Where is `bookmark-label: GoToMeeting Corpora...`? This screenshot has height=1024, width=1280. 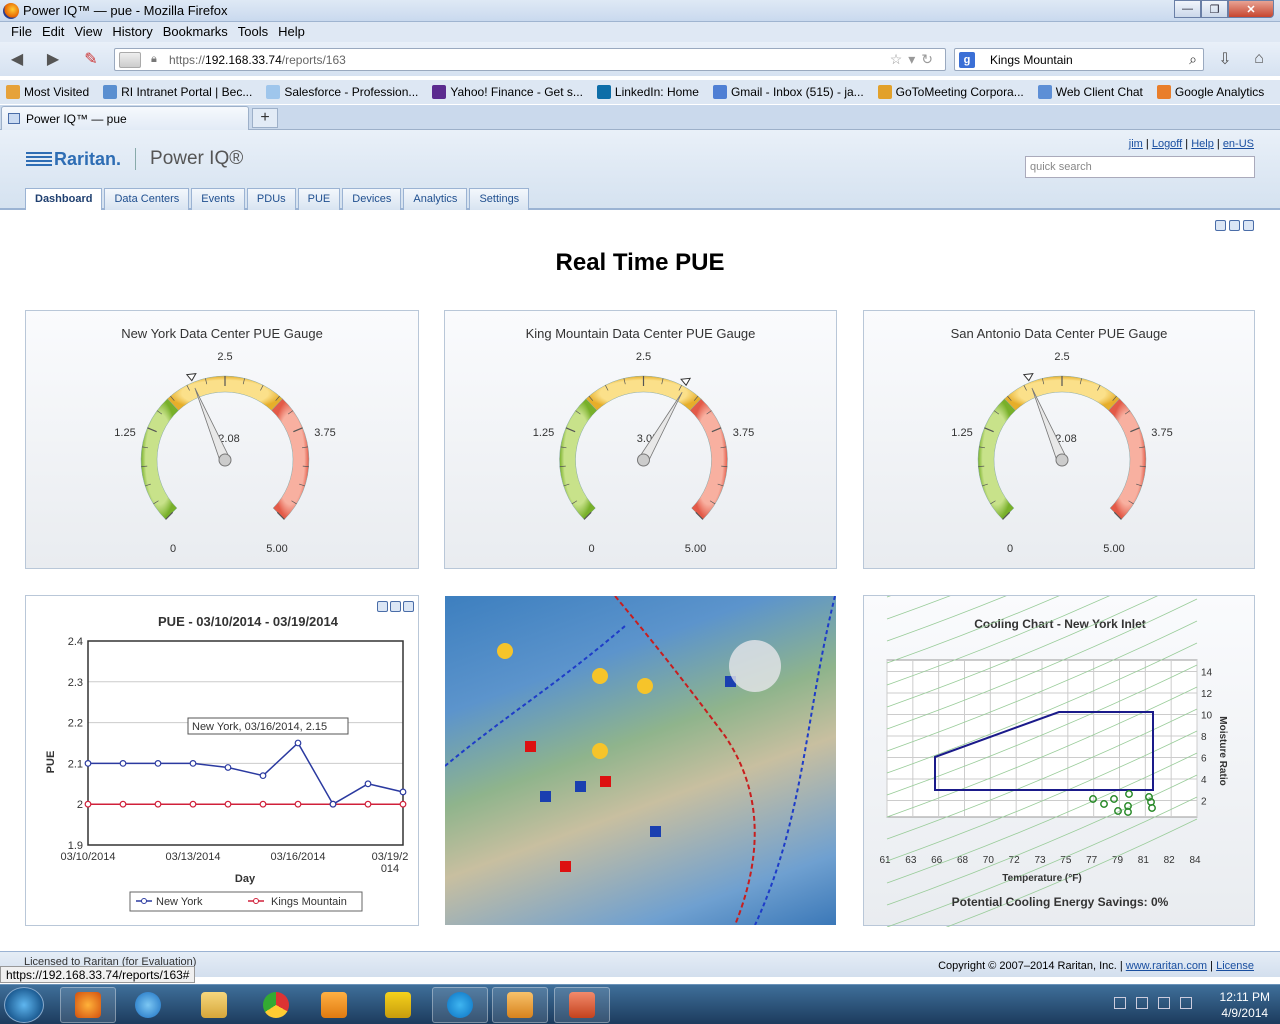 bookmark-label: GoToMeeting Corpora... is located at coordinates (959, 92).